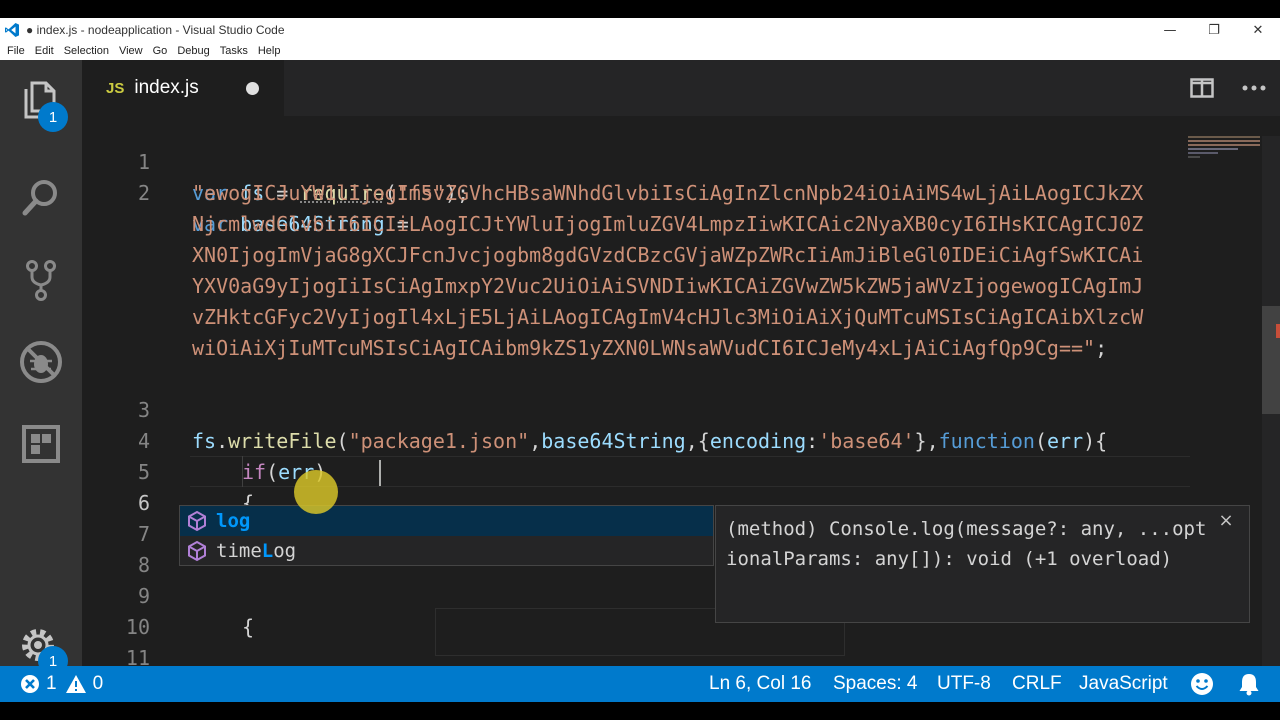 The height and width of the screenshot is (720, 1280). I want to click on warning-count: 0, so click(98, 683).